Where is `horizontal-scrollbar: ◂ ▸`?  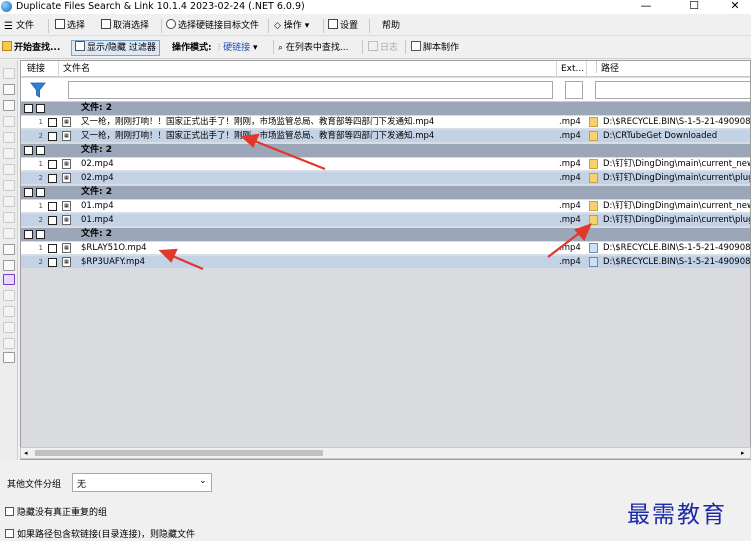
horizontal-scrollbar: ◂ ▸ is located at coordinates (385, 453).